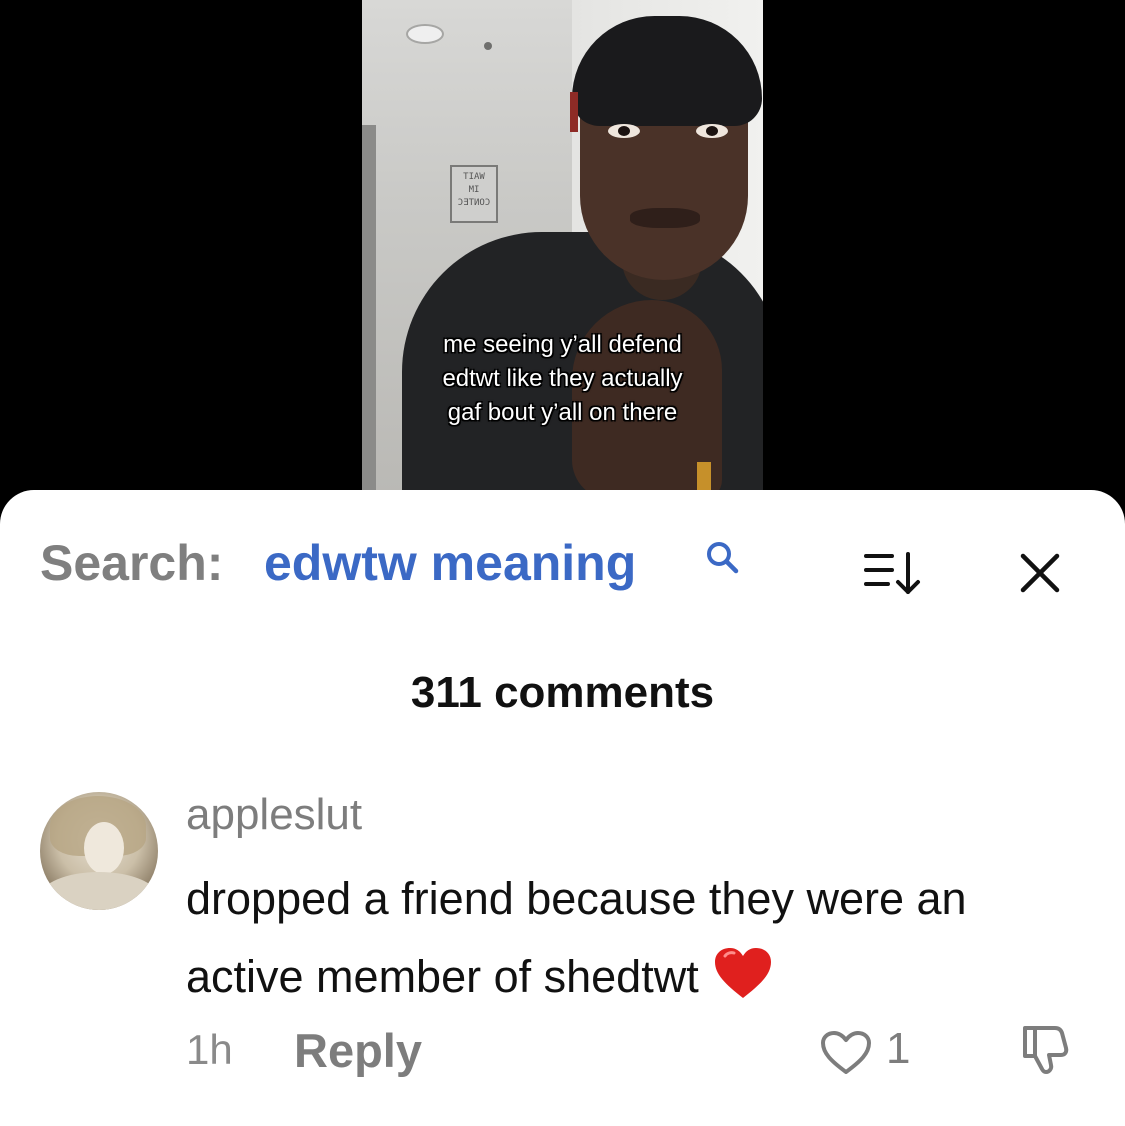 The image size is (1125, 1126). I want to click on reply-button: Reply, so click(358, 1050).